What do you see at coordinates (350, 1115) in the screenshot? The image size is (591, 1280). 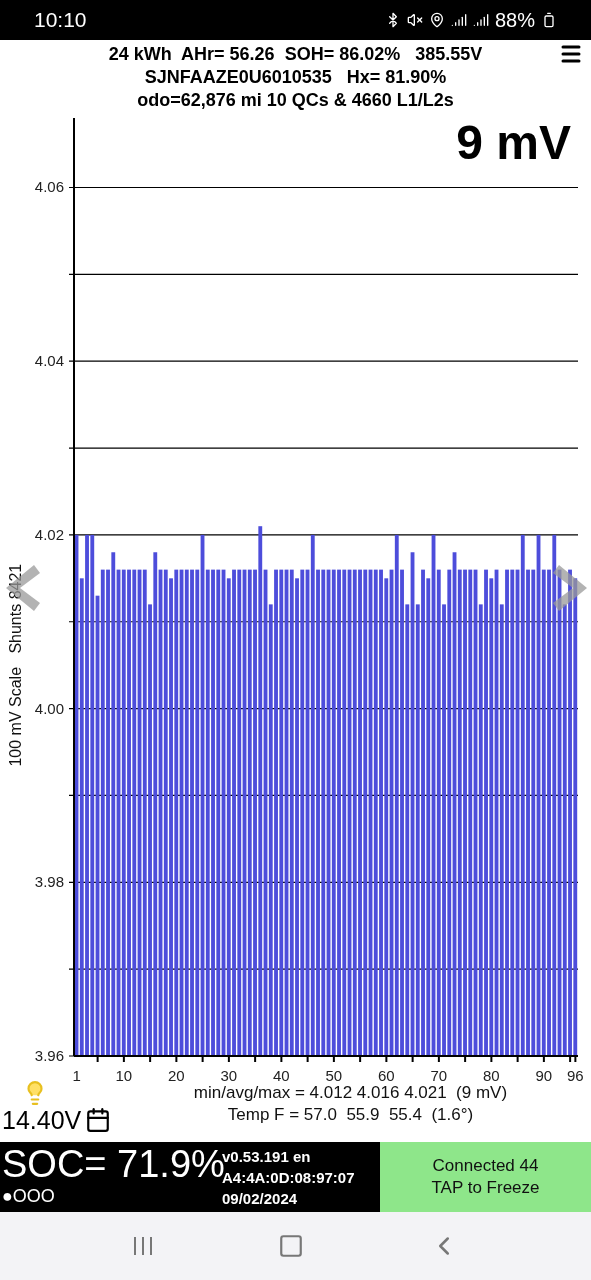 I see `stats-line: Temp F = 57.0 55.9 55.4 (1.6°)` at bounding box center [350, 1115].